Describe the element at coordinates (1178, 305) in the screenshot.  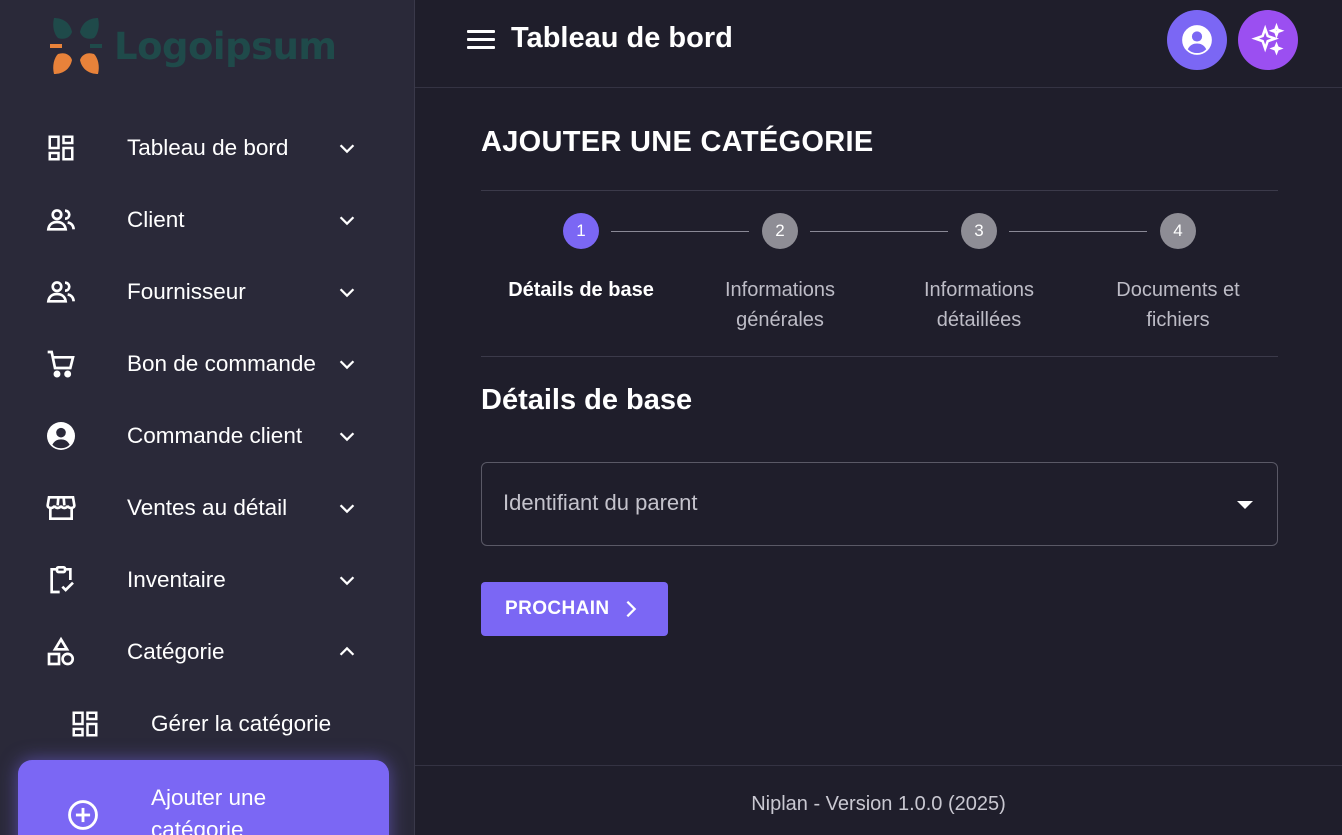
I see `step-4-label: Documents et fichiers` at that location.